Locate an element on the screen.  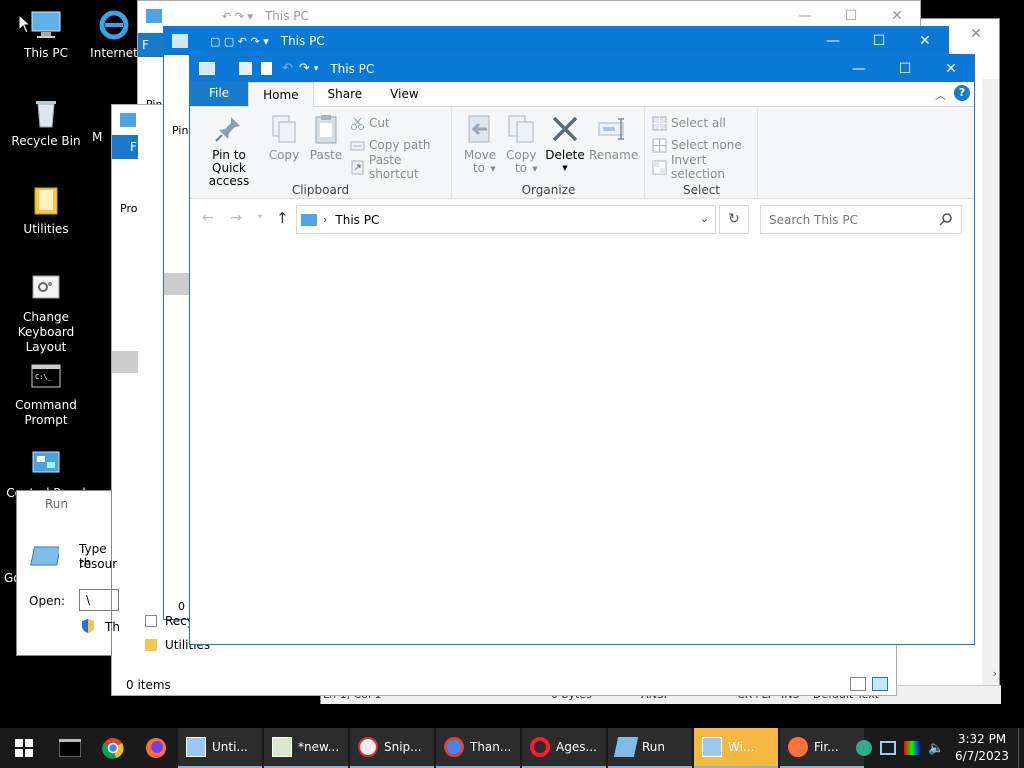
desktop-icon-recycle-bin: Recycle Bin is located at coordinates (46, 122).